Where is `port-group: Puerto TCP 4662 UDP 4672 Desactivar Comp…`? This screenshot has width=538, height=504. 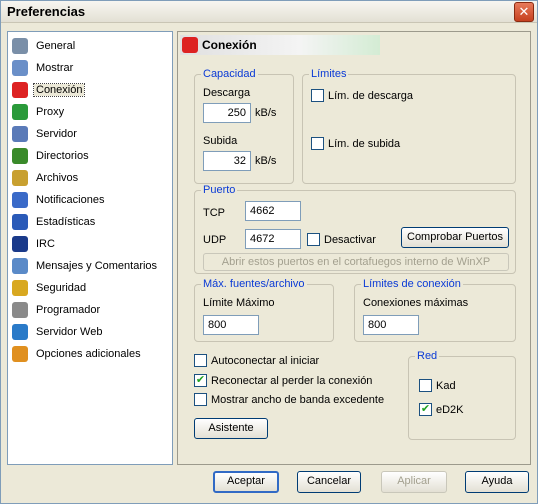
port-group: Puerto TCP 4662 UDP 4672 Desactivar Comp… is located at coordinates (355, 229).